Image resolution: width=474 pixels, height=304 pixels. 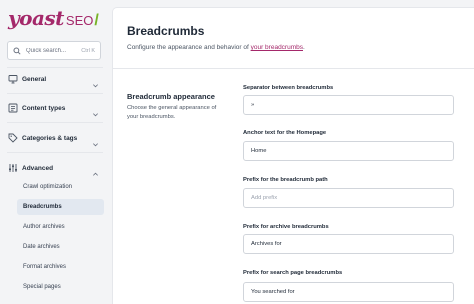 What do you see at coordinates (288, 88) in the screenshot?
I see `separator-label: Separator between breadcrumbs` at bounding box center [288, 88].